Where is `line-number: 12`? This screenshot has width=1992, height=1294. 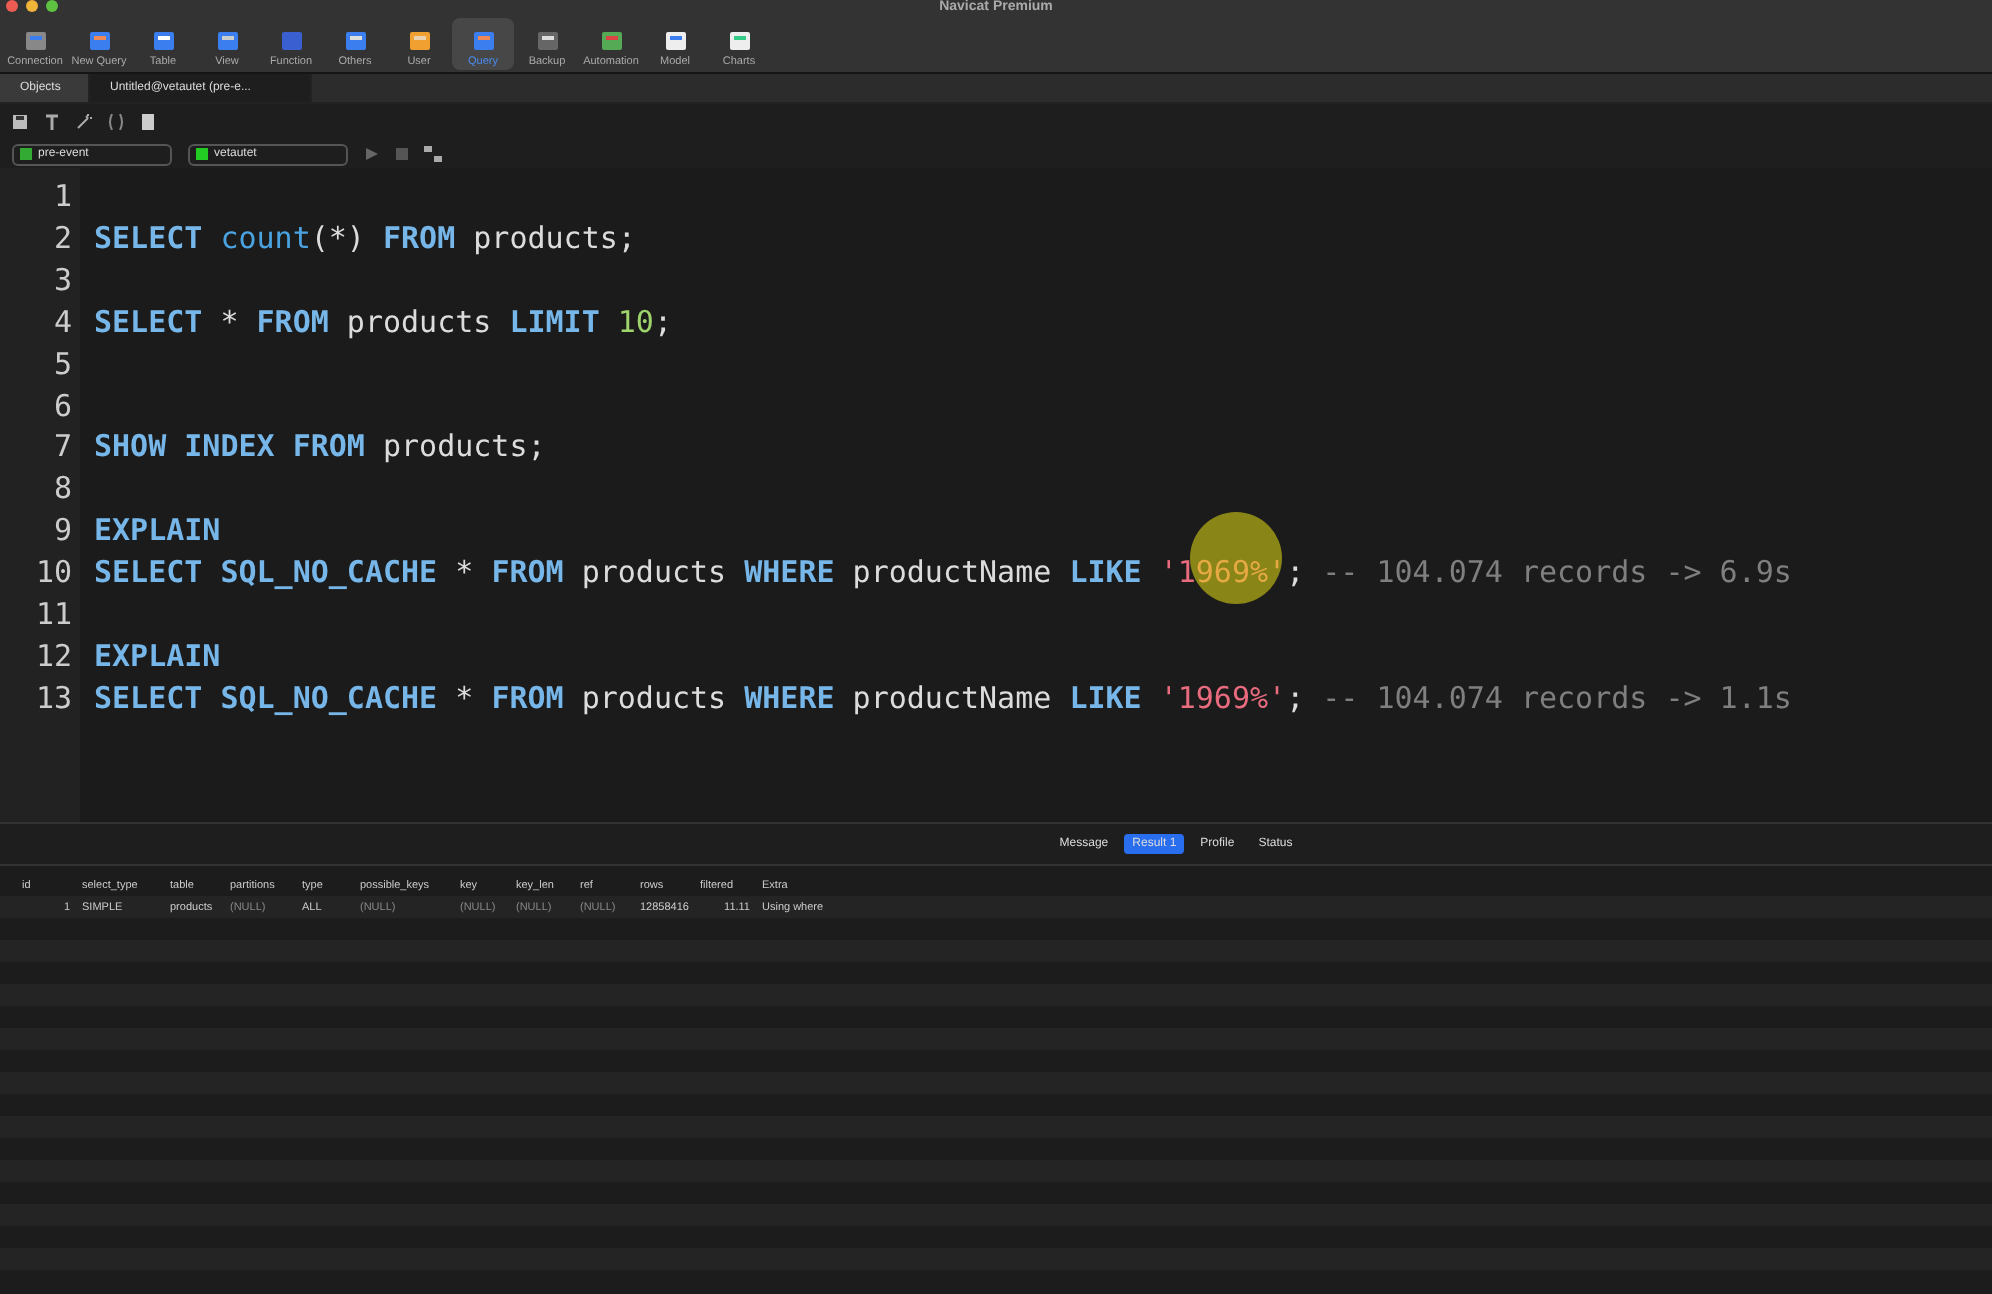 line-number: 12 is located at coordinates (54, 656).